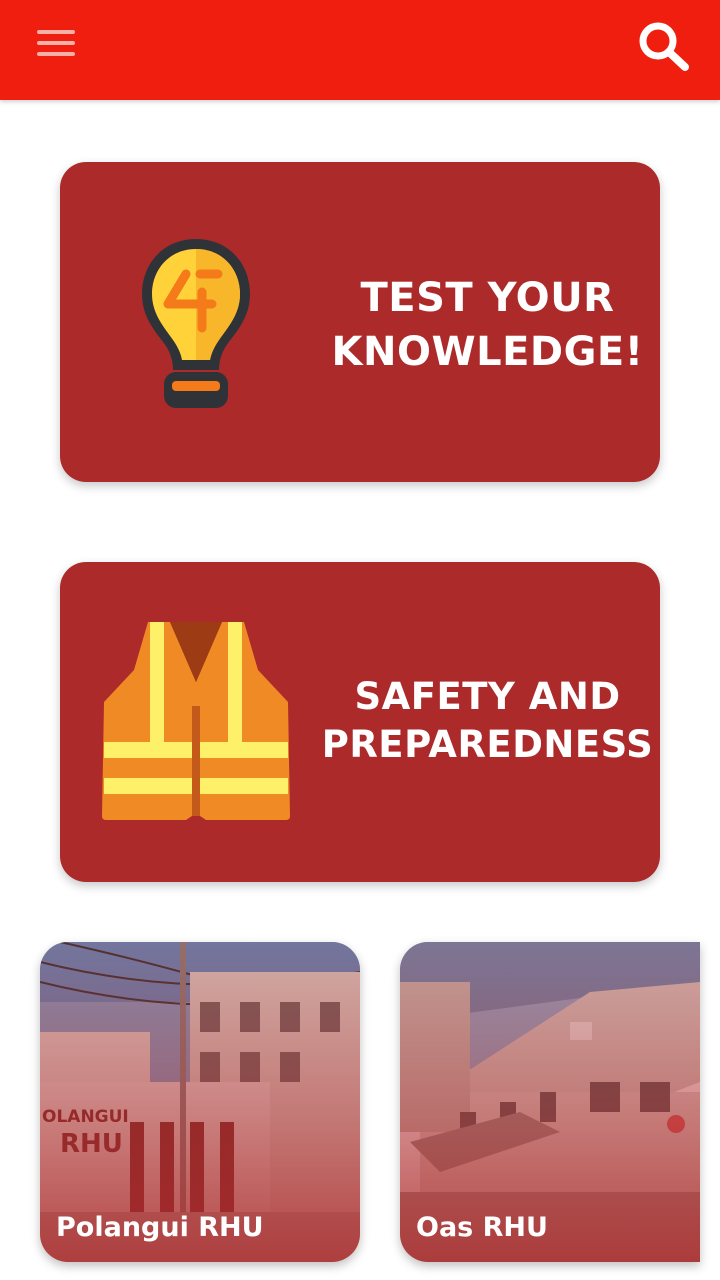 The width and height of the screenshot is (720, 1280). I want to click on place-label-oas-rhu: Oas RHU, so click(482, 1227).